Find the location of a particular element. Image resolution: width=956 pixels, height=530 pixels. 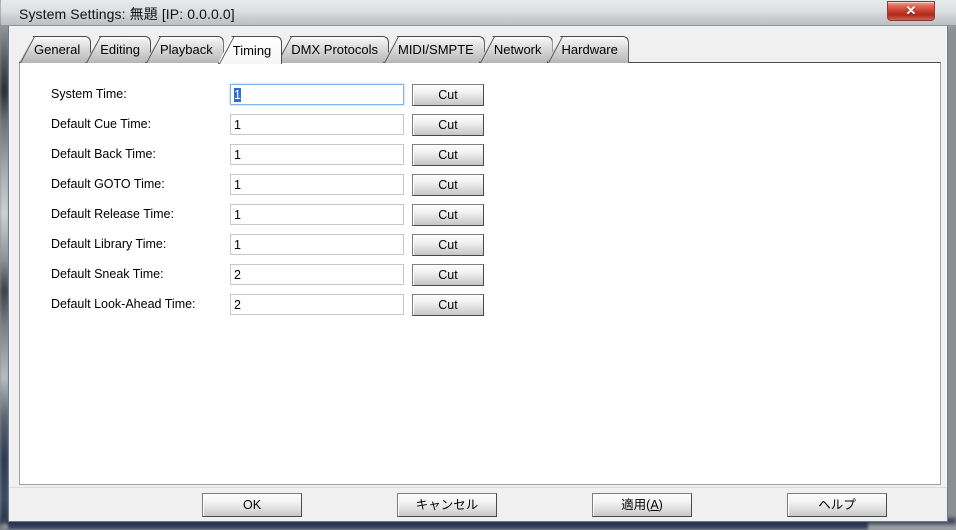

tab-network: Network is located at coordinates (515, 49).